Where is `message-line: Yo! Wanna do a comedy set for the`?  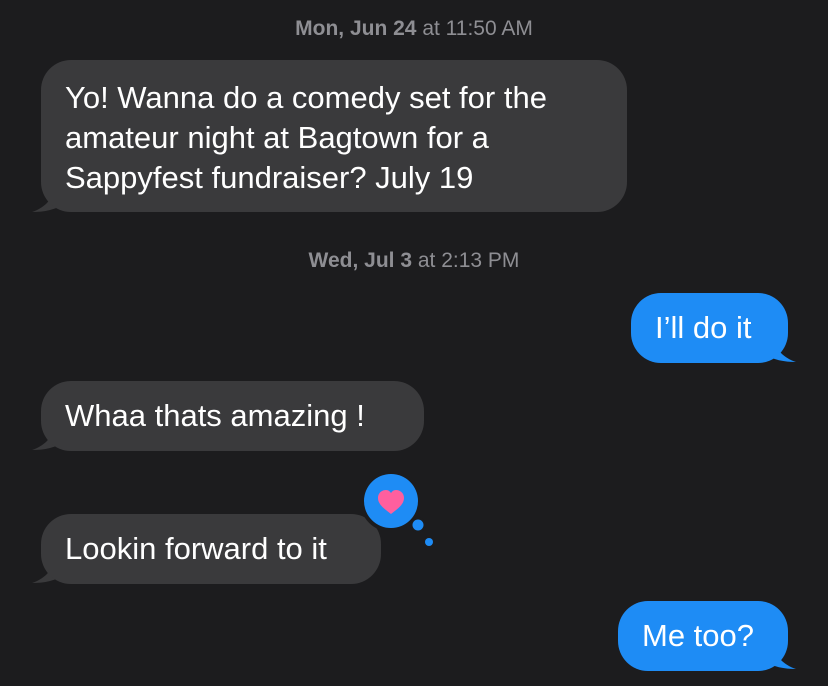 message-line: Yo! Wanna do a comedy set for the is located at coordinates (306, 97).